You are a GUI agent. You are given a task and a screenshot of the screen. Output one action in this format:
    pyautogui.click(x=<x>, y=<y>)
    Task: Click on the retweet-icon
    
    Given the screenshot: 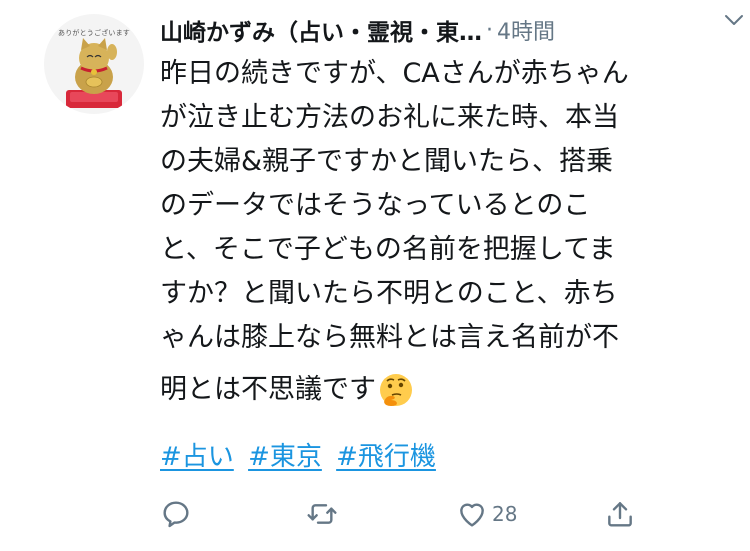 What is the action you would take?
    pyautogui.click(x=322, y=514)
    